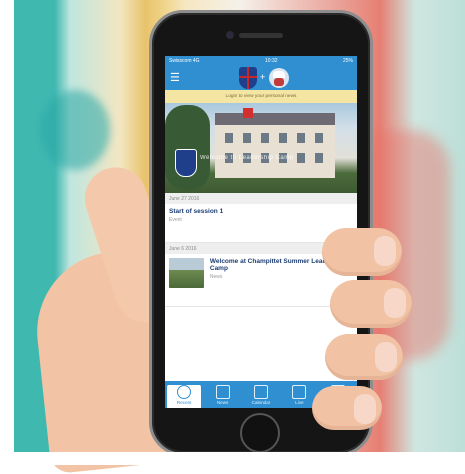 This screenshot has height=474, width=465. I want to click on login-banner: Login to view your personal news, so click(261, 96).